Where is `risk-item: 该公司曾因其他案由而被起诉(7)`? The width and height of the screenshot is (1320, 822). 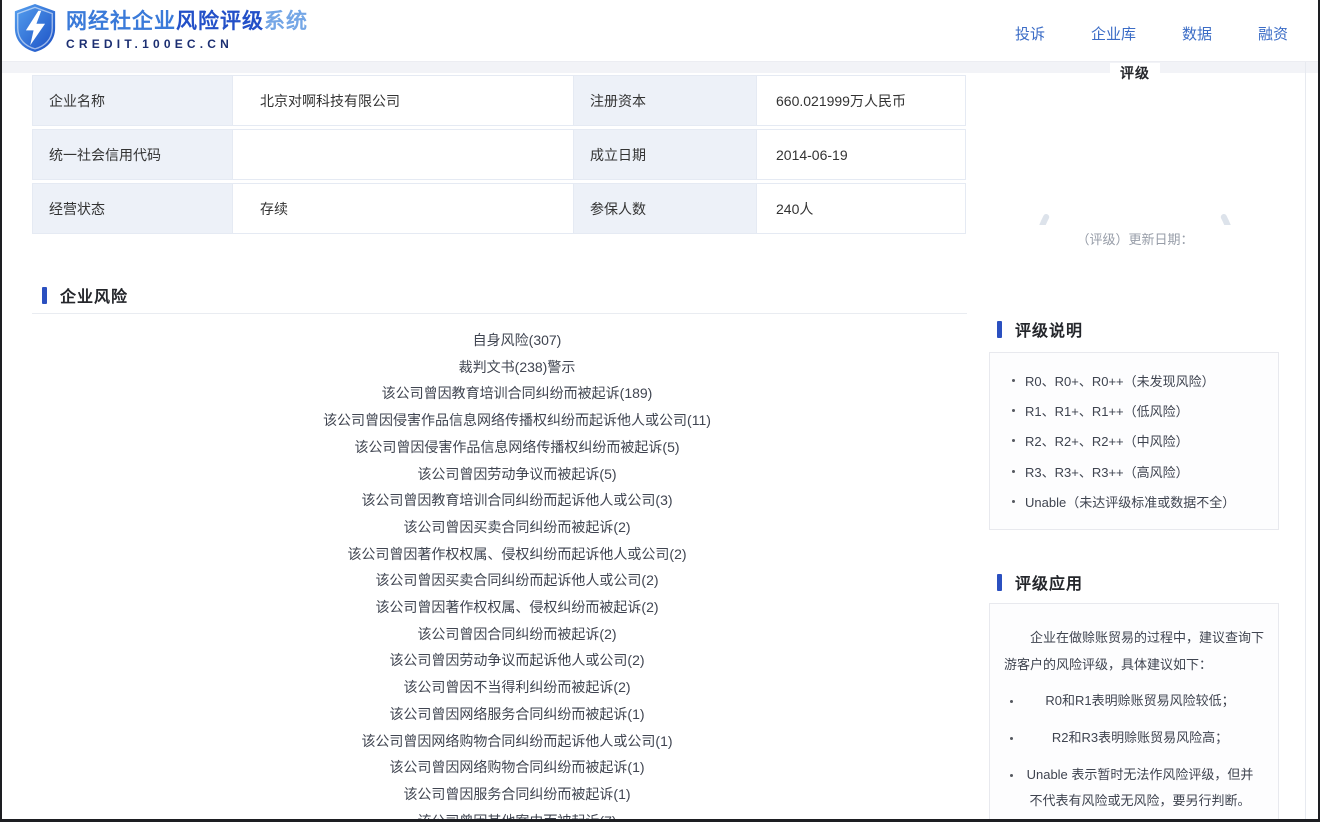 risk-item: 该公司曾因其他案由而被起诉(7) is located at coordinates (517, 817).